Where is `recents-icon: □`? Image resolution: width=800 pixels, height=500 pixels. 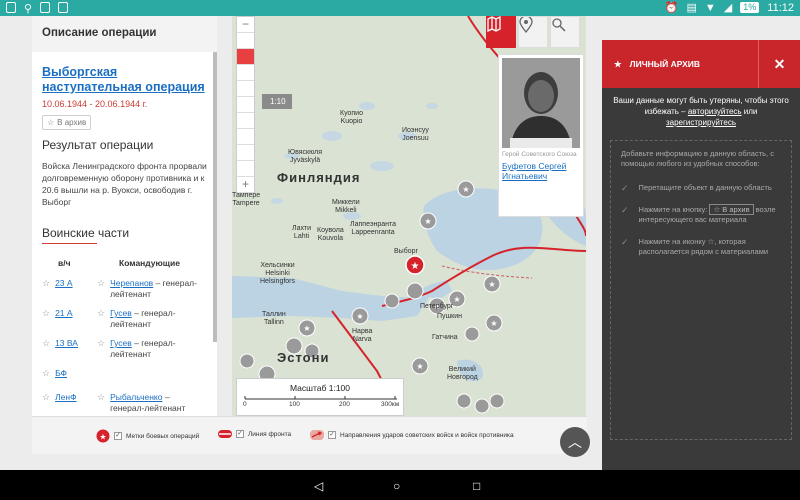 recents-icon: □ is located at coordinates (476, 486).